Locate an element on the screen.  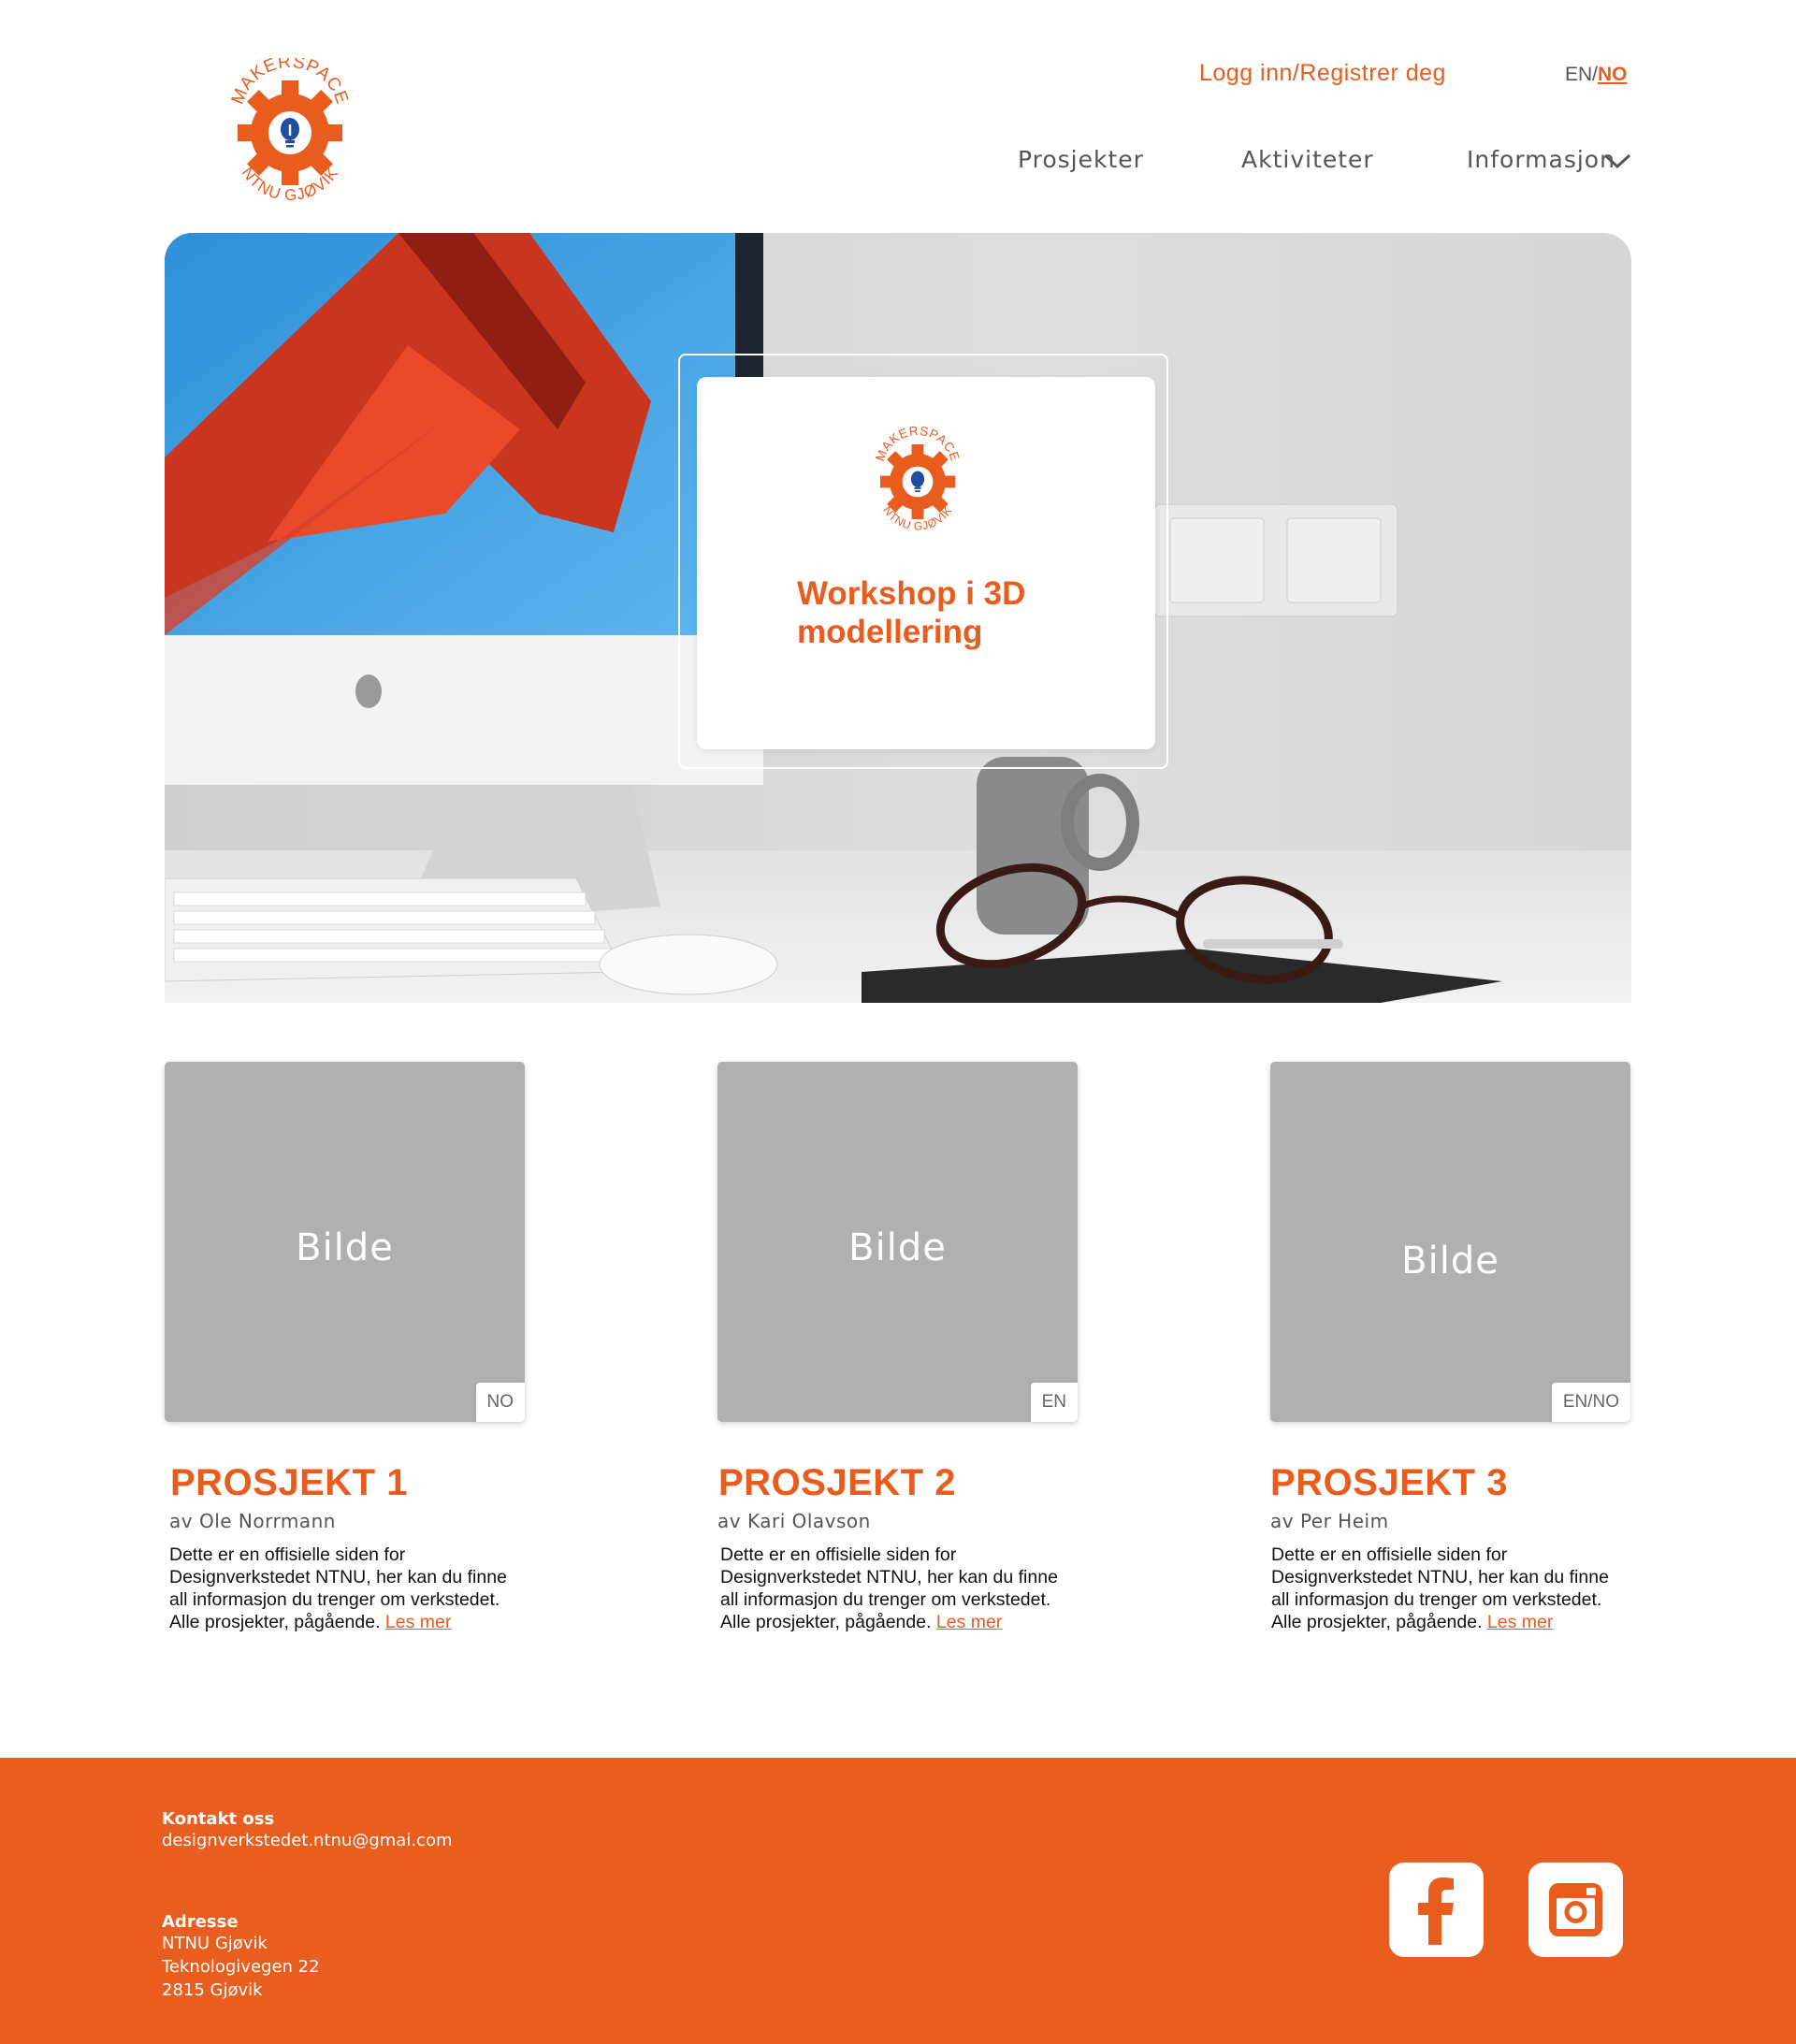
language-switch: EN/NO is located at coordinates (1596, 75).